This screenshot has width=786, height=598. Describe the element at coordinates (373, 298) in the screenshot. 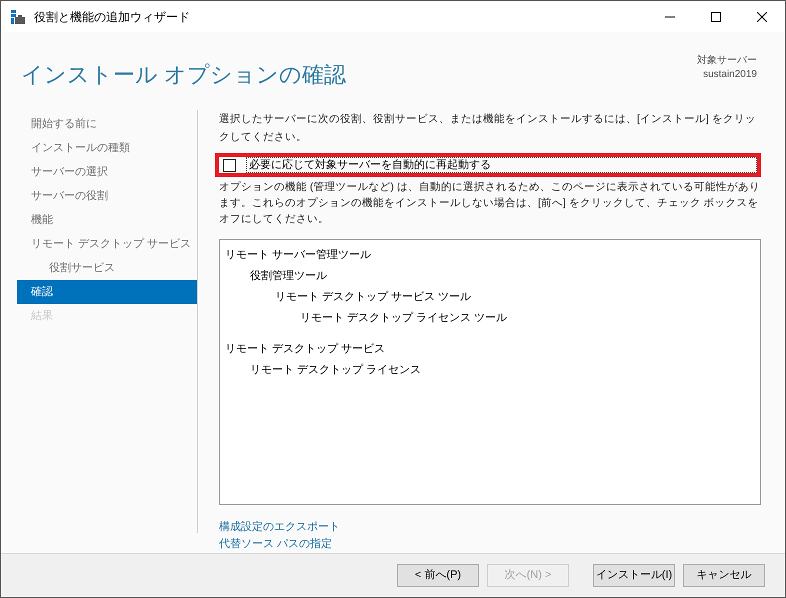

I see `tree-item: リモート デスクトップ サービス ツール` at that location.